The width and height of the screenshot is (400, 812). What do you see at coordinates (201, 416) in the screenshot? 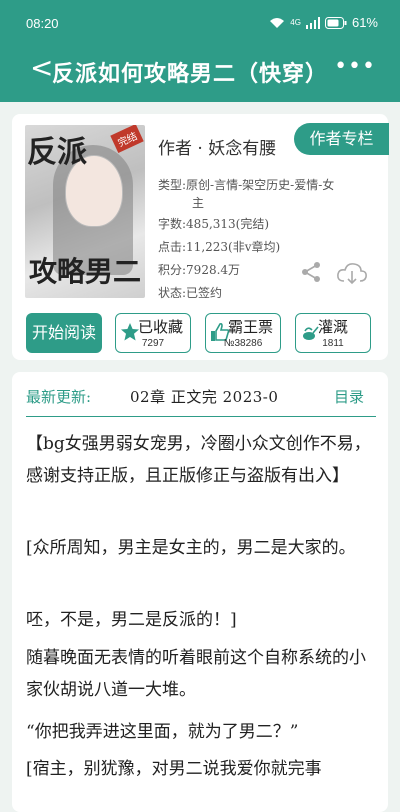
I see `divider` at bounding box center [201, 416].